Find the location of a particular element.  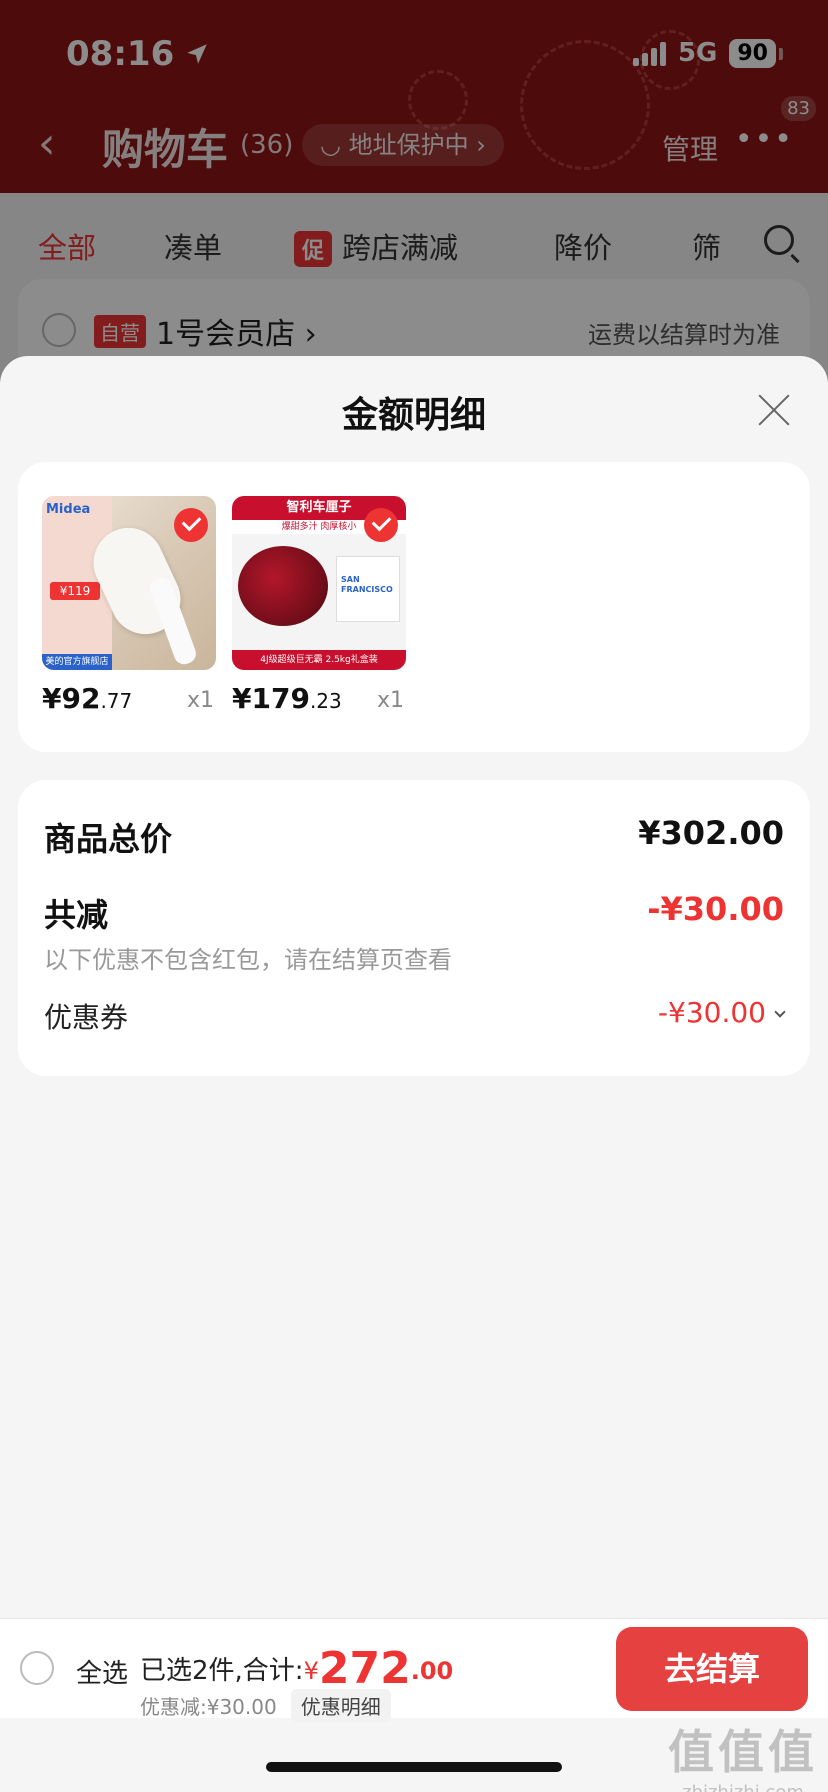

price-integer: ¥179 is located at coordinates (271, 698).